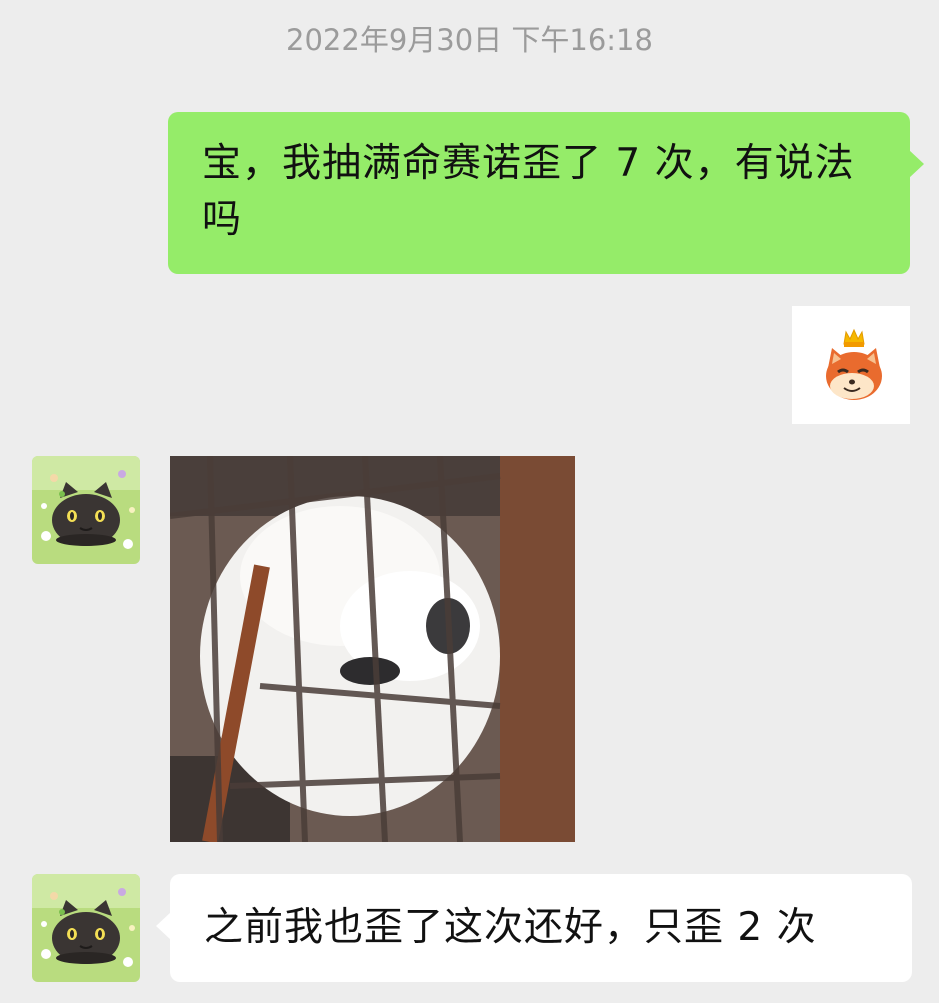 The width and height of the screenshot is (939, 1003). What do you see at coordinates (854, 364) in the screenshot?
I see `fox-with-crown-sticker-icon` at bounding box center [854, 364].